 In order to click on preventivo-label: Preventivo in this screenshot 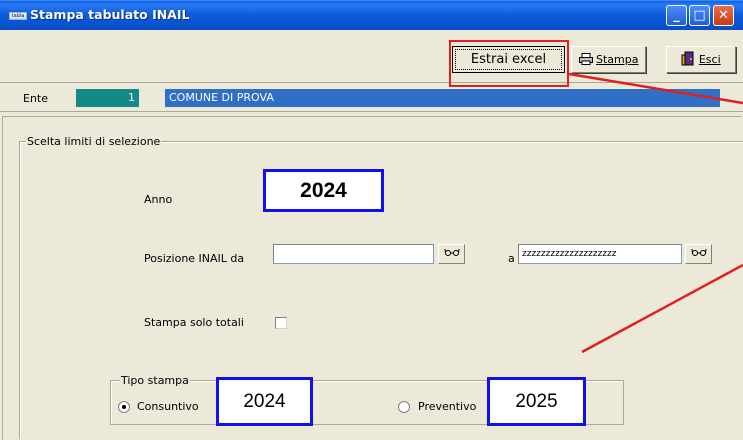, I will do `click(447, 406)`.